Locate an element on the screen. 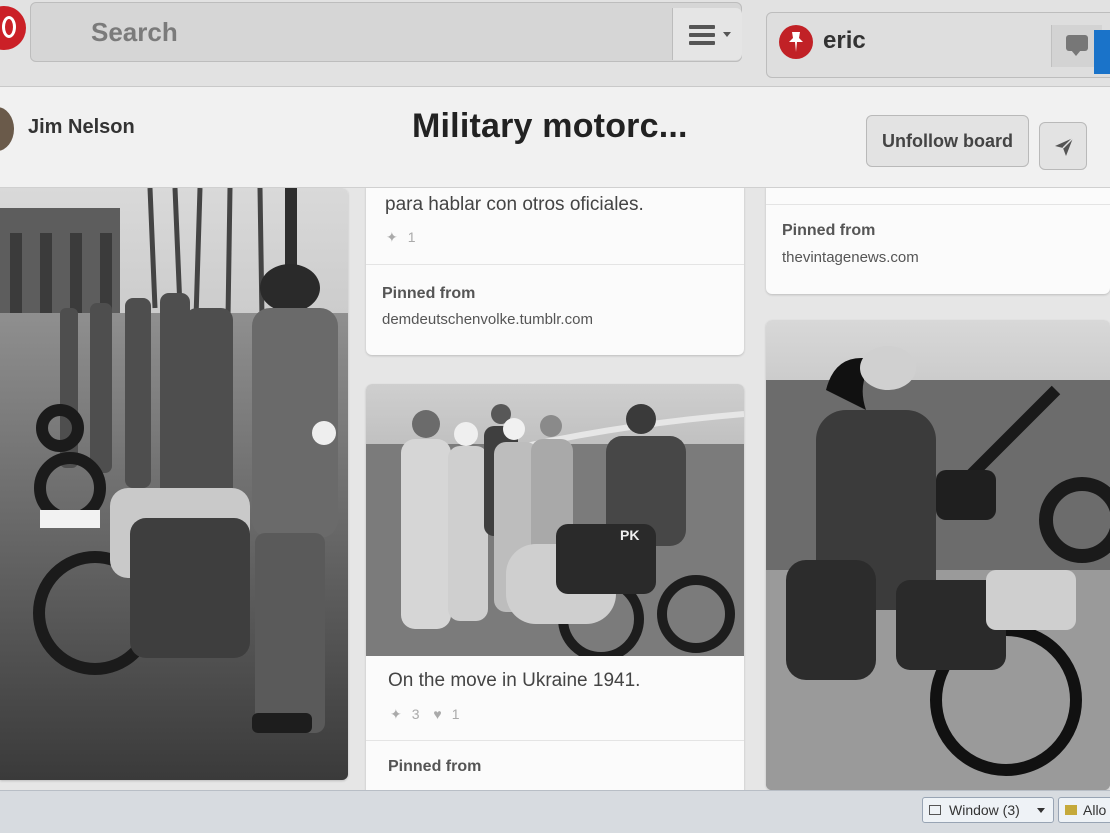  pin-image-ukraine-1941: PK is located at coordinates (555, 520).